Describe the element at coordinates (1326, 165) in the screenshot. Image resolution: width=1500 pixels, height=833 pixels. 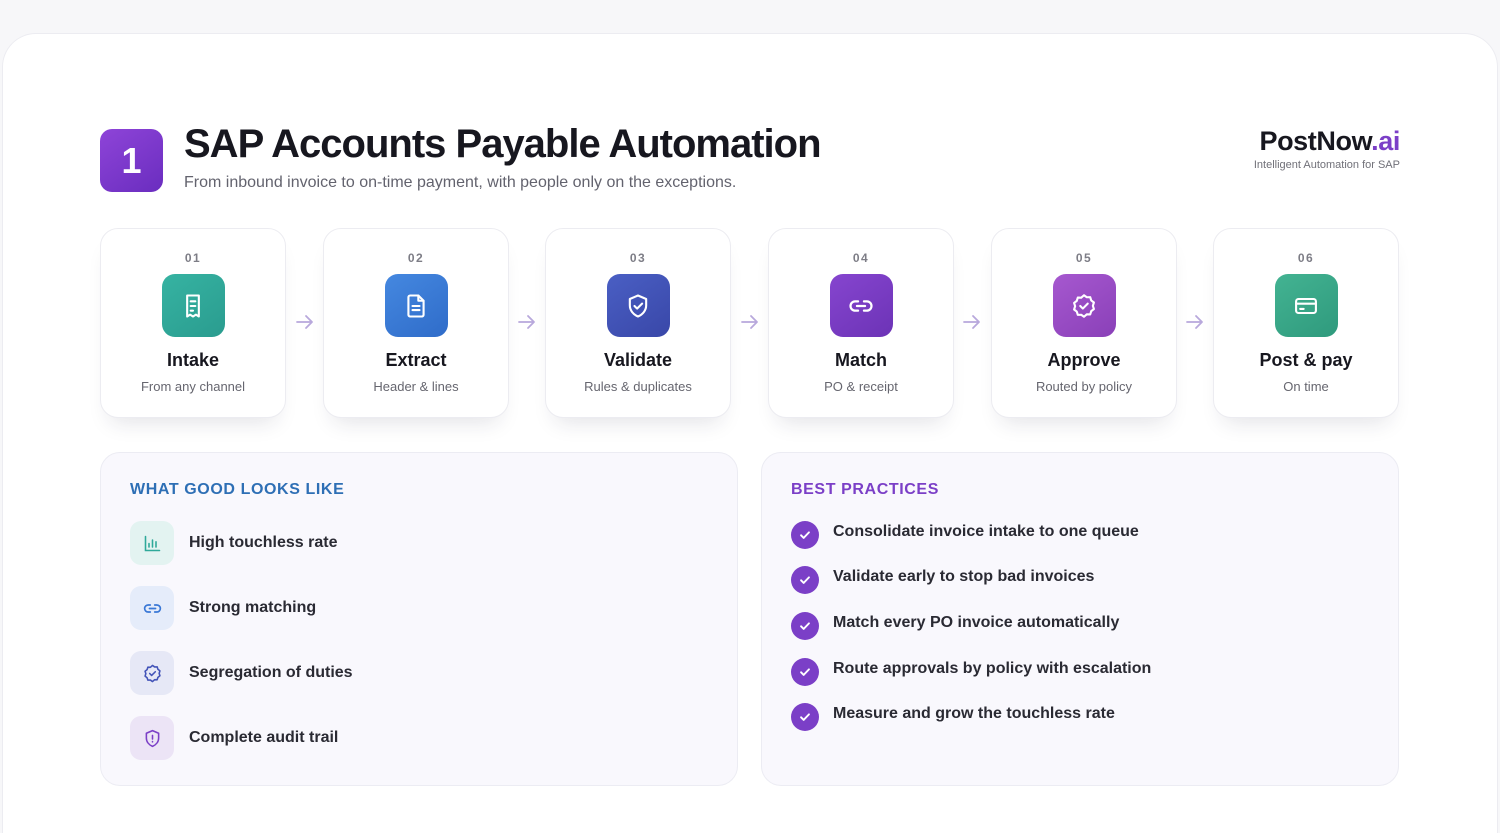
I see `brand-tagline: Intelligent Automation for SAP` at that location.